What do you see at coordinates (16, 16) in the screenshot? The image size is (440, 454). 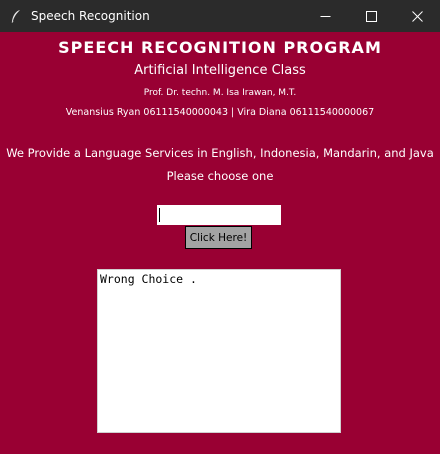 I see `feather-icon` at bounding box center [16, 16].